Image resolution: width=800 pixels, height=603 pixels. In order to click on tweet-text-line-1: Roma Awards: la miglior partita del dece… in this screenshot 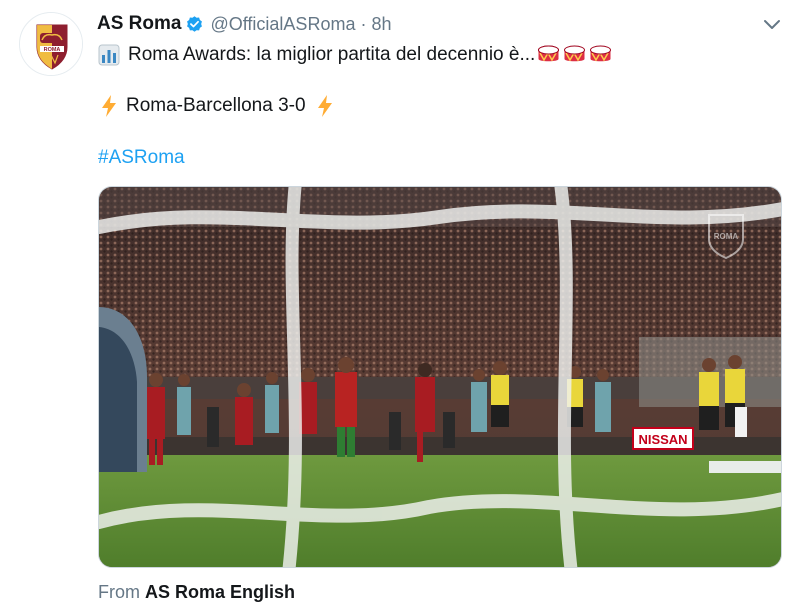, I will do `click(355, 55)`.